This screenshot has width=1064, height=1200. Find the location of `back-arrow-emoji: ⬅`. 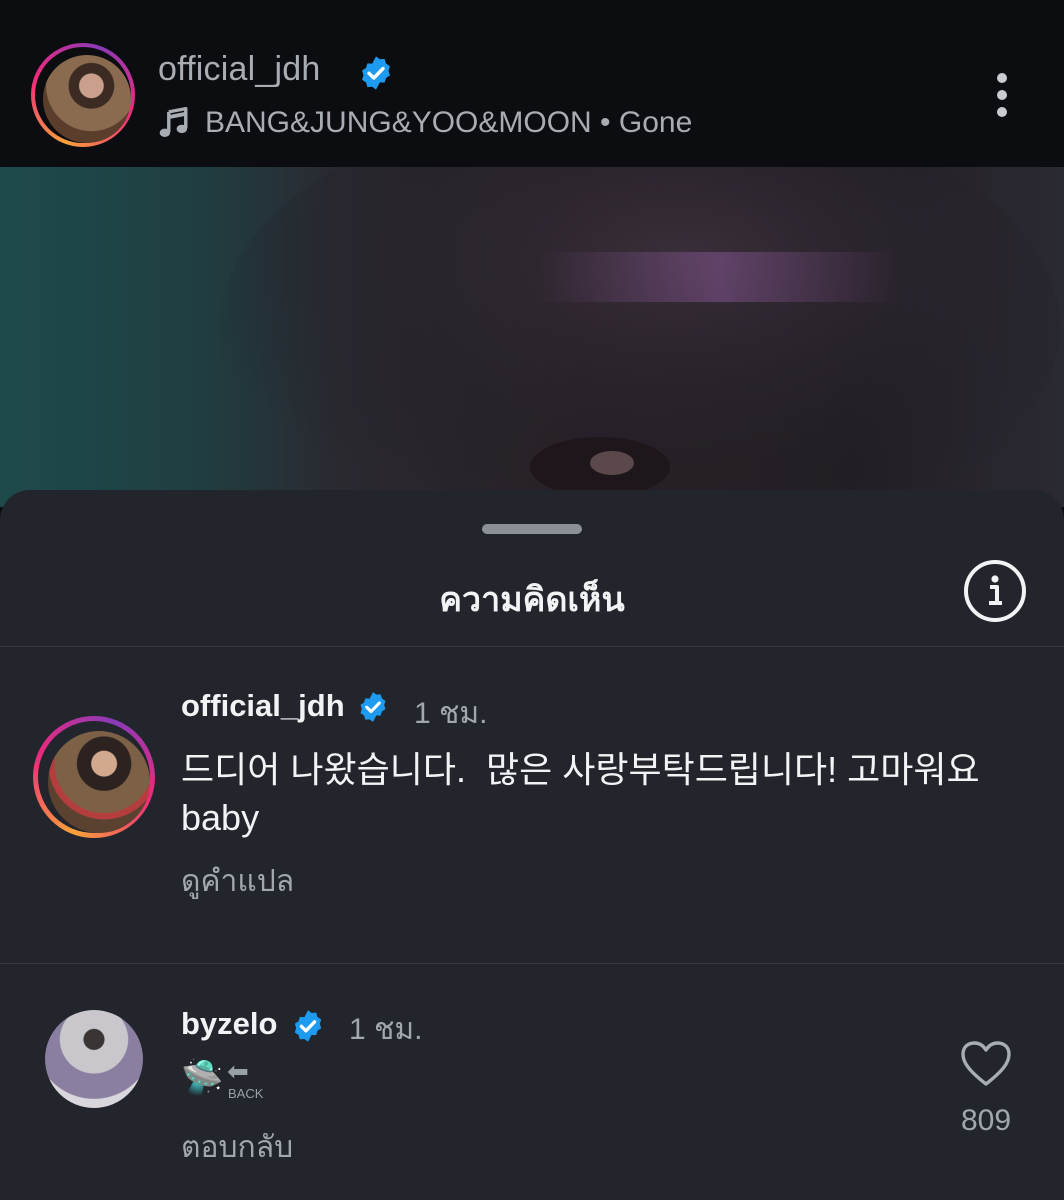

back-arrow-emoji: ⬅ is located at coordinates (238, 1071).